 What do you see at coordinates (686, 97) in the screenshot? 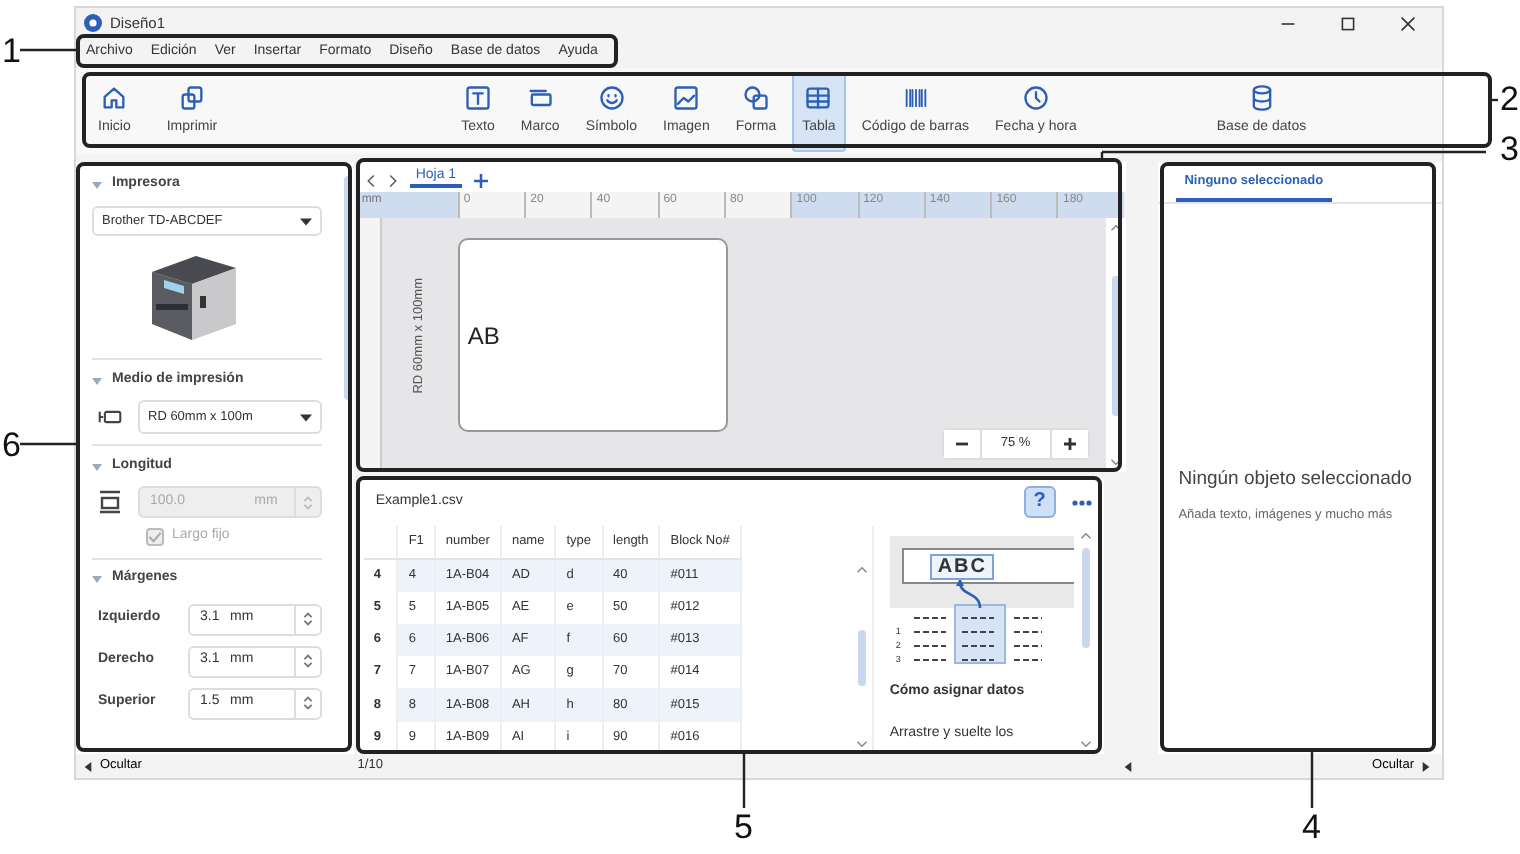
I see `image-icon` at bounding box center [686, 97].